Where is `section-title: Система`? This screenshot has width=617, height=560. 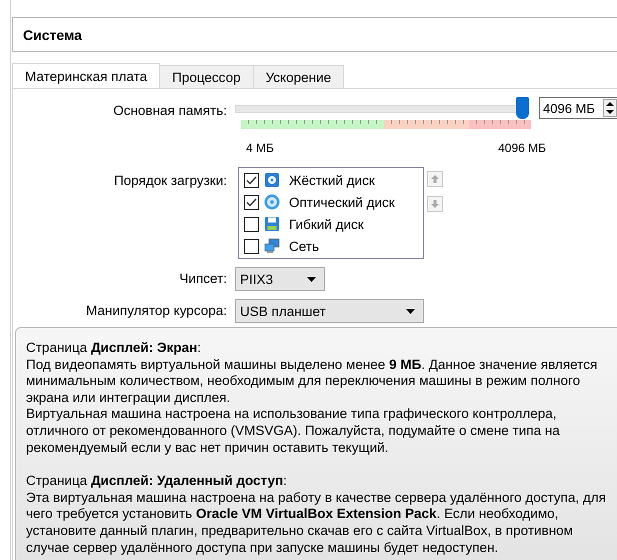
section-title: Система is located at coordinates (314, 34).